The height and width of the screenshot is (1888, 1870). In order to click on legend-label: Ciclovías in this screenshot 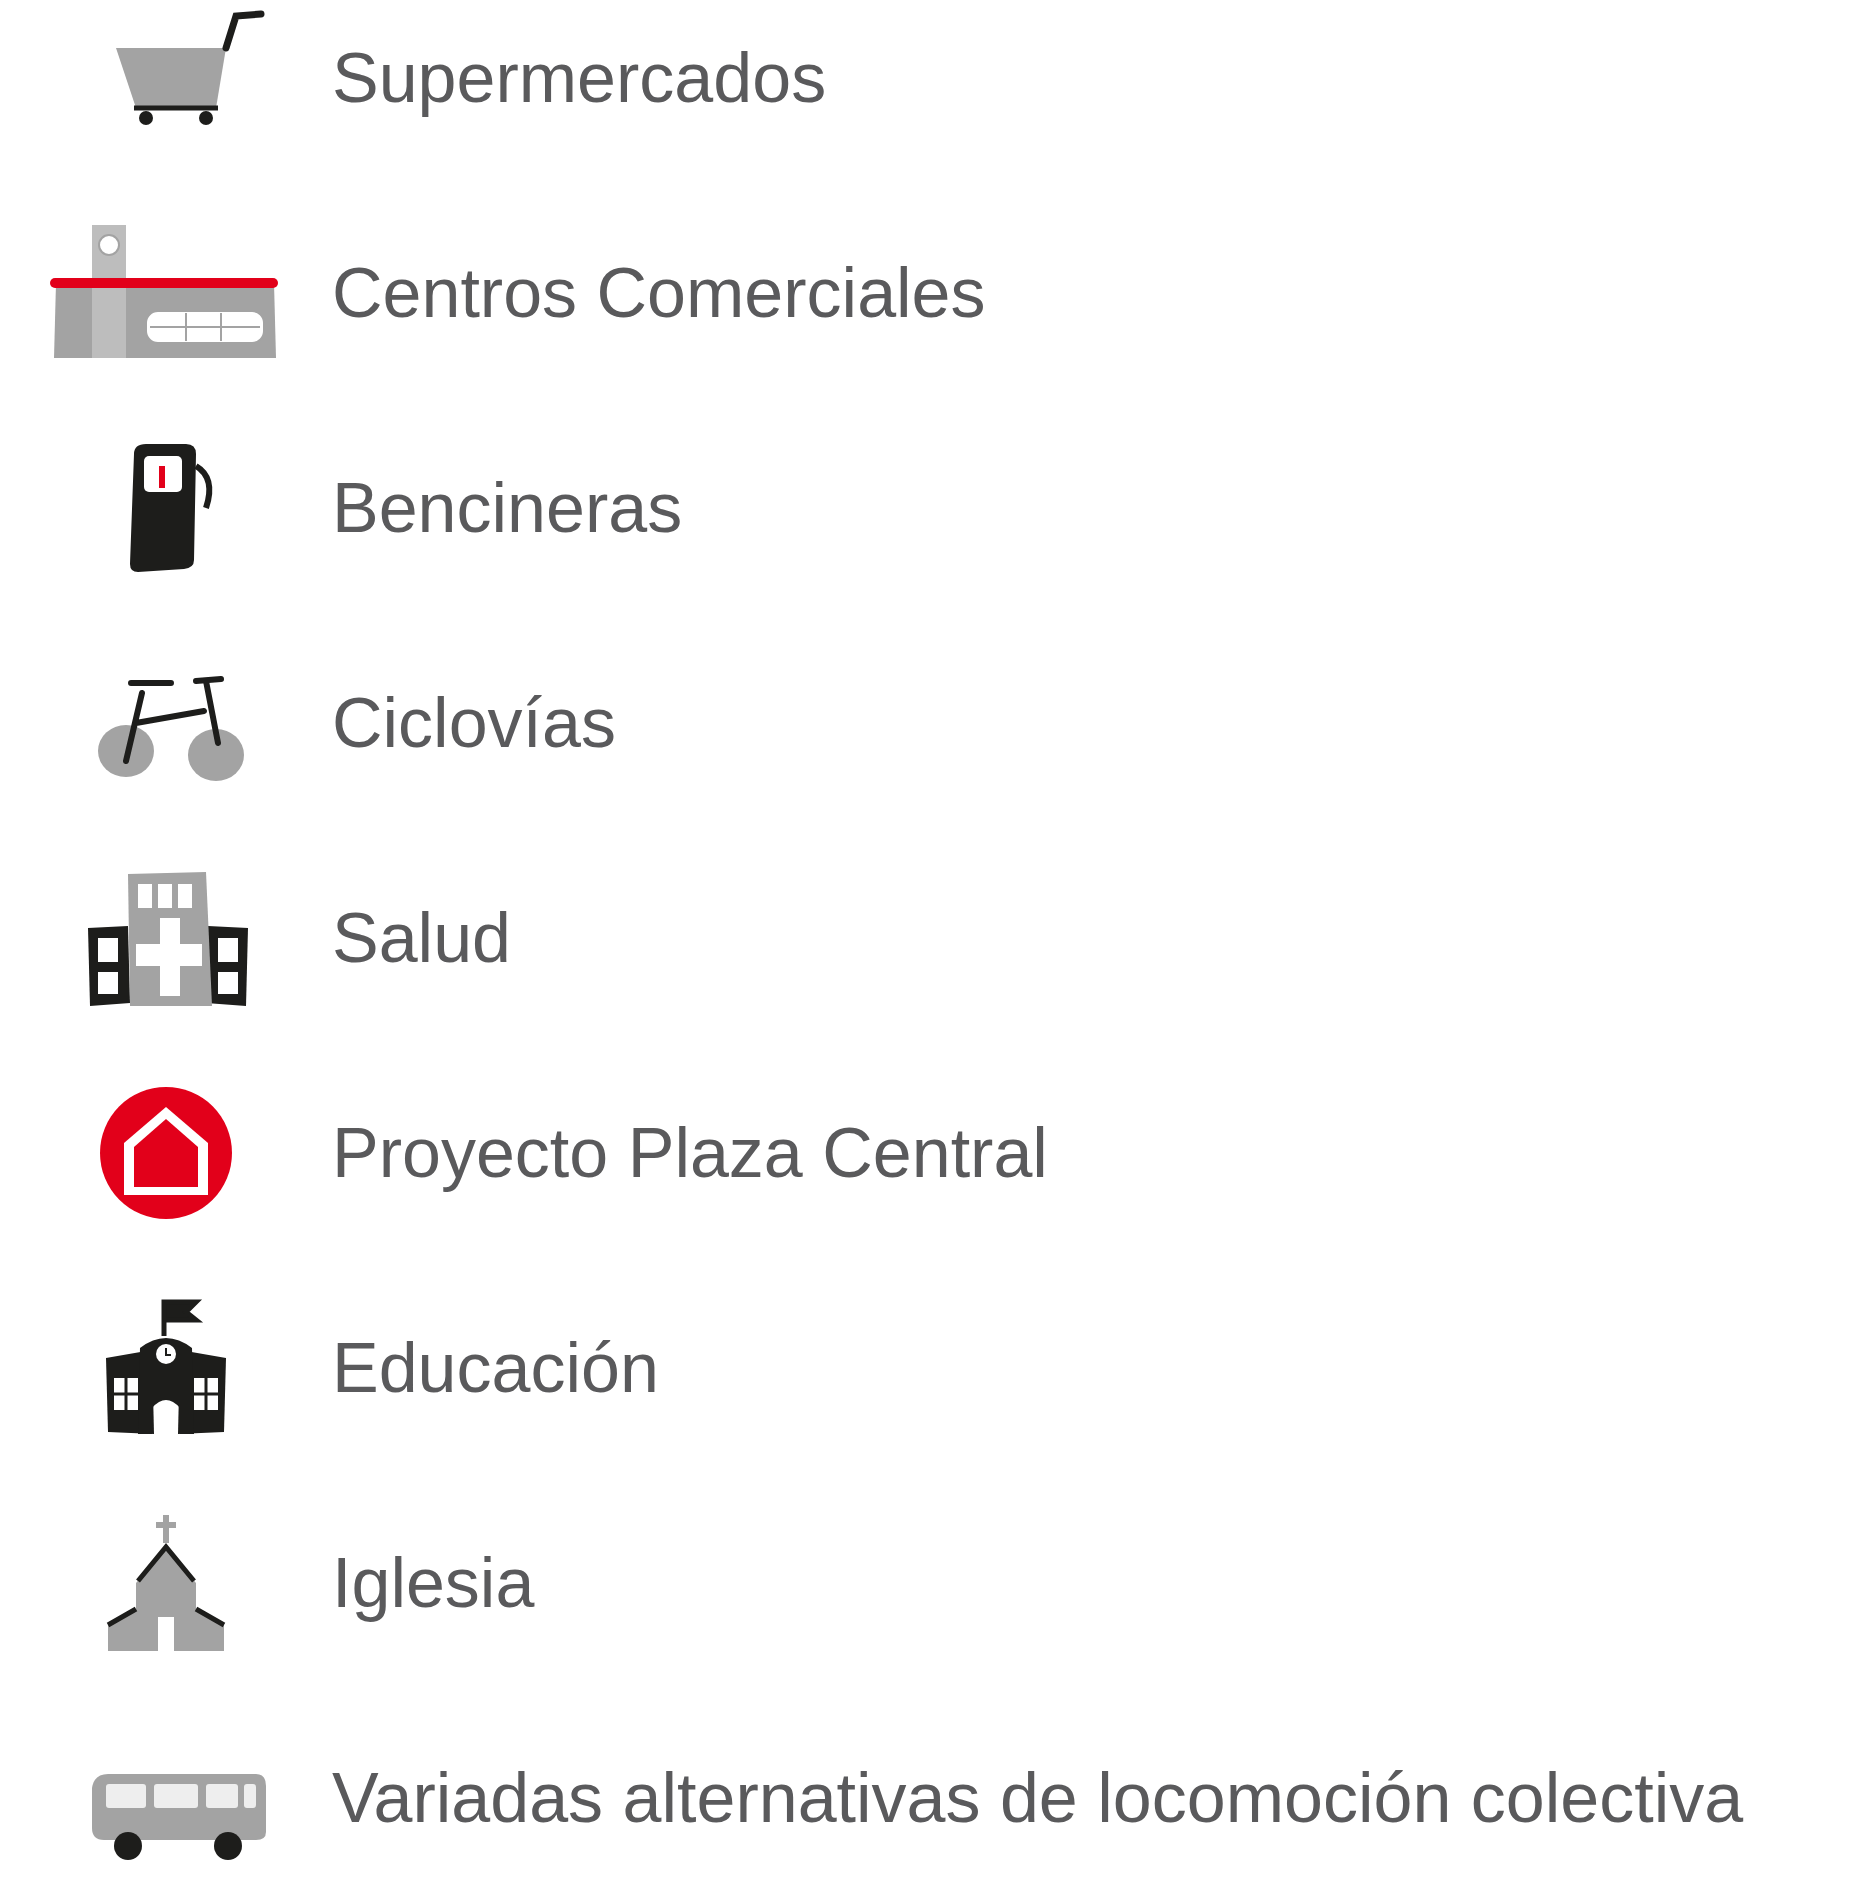, I will do `click(474, 723)`.